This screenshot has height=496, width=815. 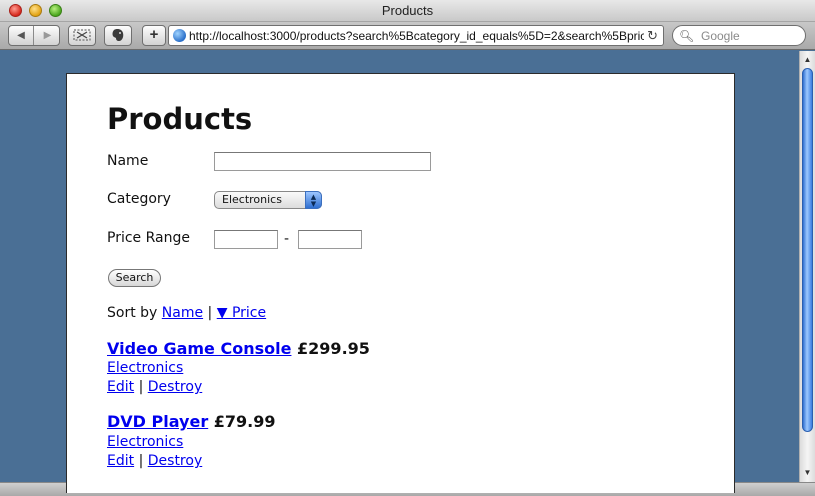 I want to click on category-select: Electronics ▲ ▼, so click(x=268, y=200).